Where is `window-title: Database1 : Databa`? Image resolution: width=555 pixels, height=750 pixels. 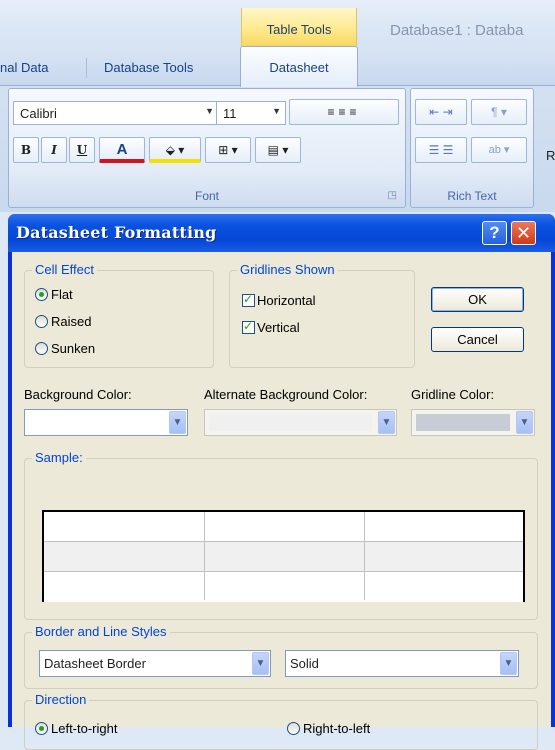
window-title: Database1 : Databa is located at coordinates (457, 30).